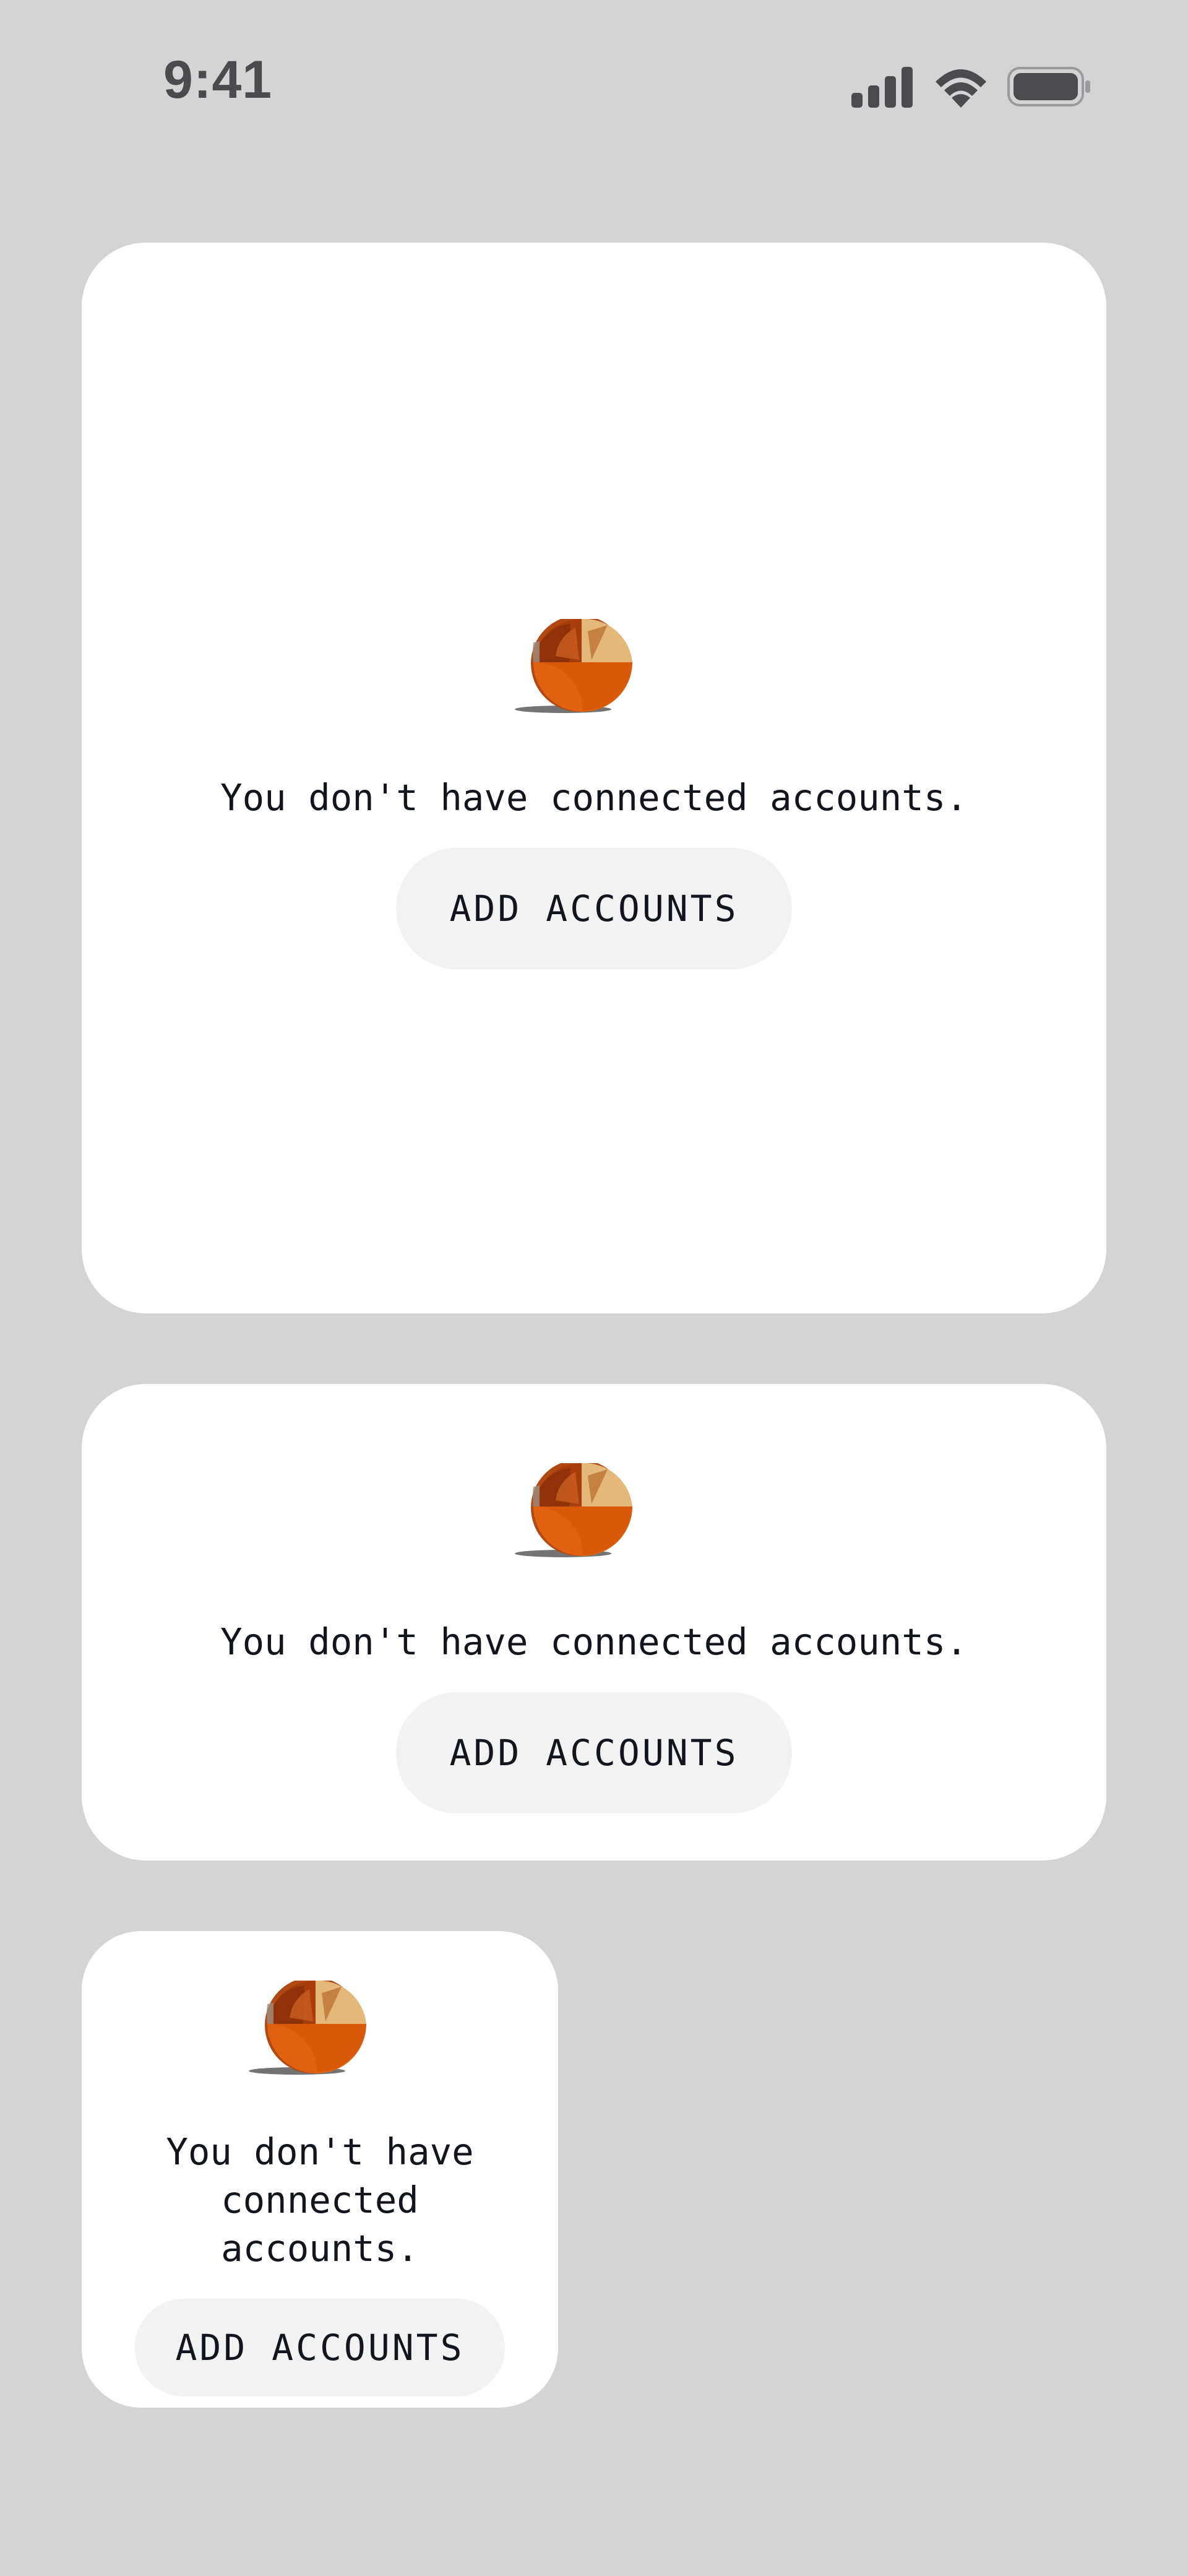 This screenshot has width=1188, height=2576. What do you see at coordinates (218, 80) in the screenshot?
I see `status-time: 9:41` at bounding box center [218, 80].